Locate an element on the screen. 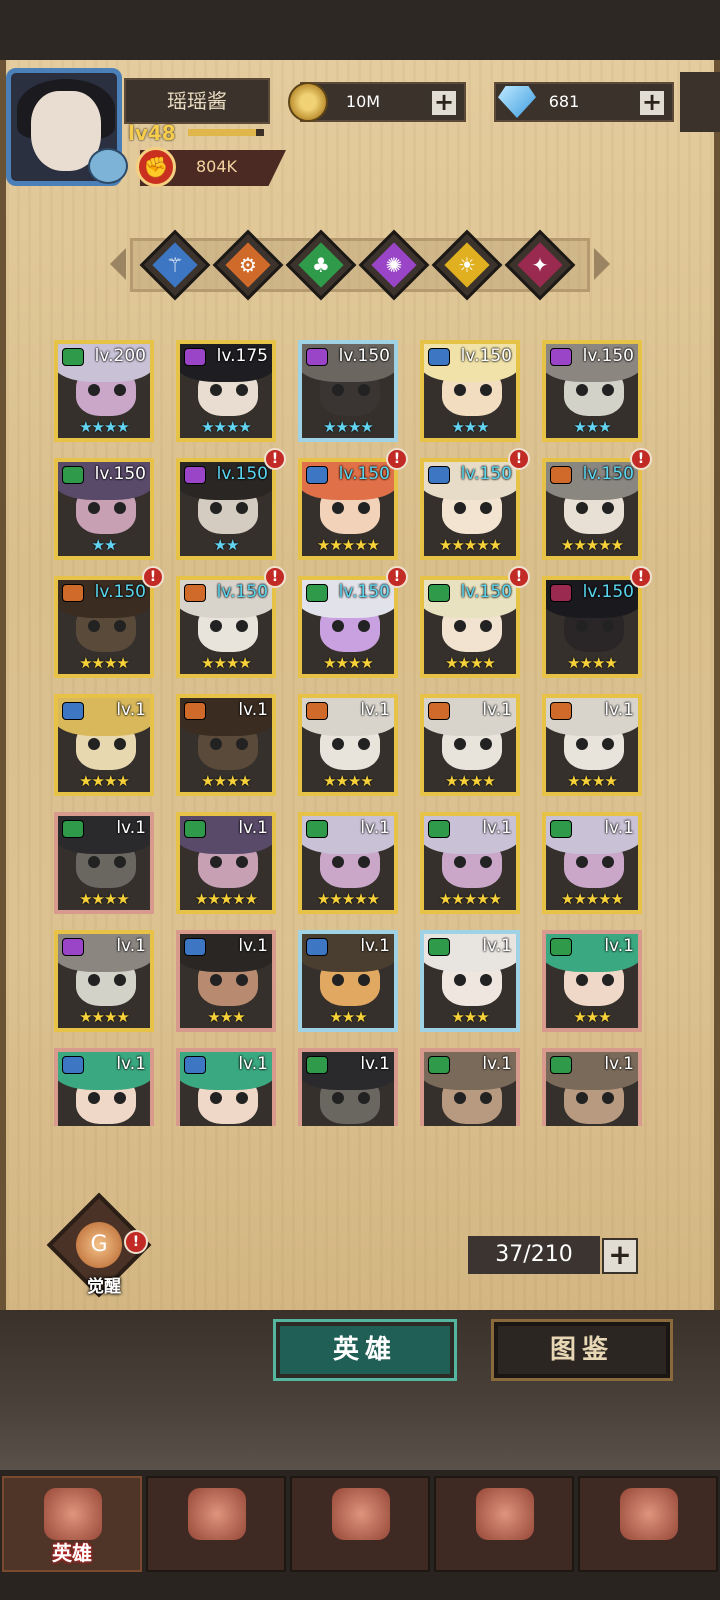 Image resolution: width=720 pixels, height=1600 pixels. expand-slots-button: + is located at coordinates (620, 1256).